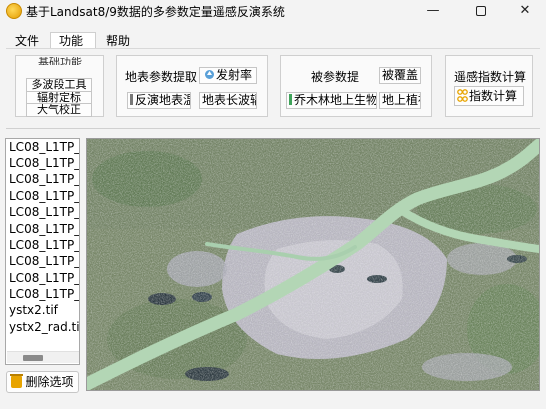 The height and width of the screenshot is (409, 546). Describe the element at coordinates (335, 77) in the screenshot. I see `group-title-vegetation: 被参数提` at that location.